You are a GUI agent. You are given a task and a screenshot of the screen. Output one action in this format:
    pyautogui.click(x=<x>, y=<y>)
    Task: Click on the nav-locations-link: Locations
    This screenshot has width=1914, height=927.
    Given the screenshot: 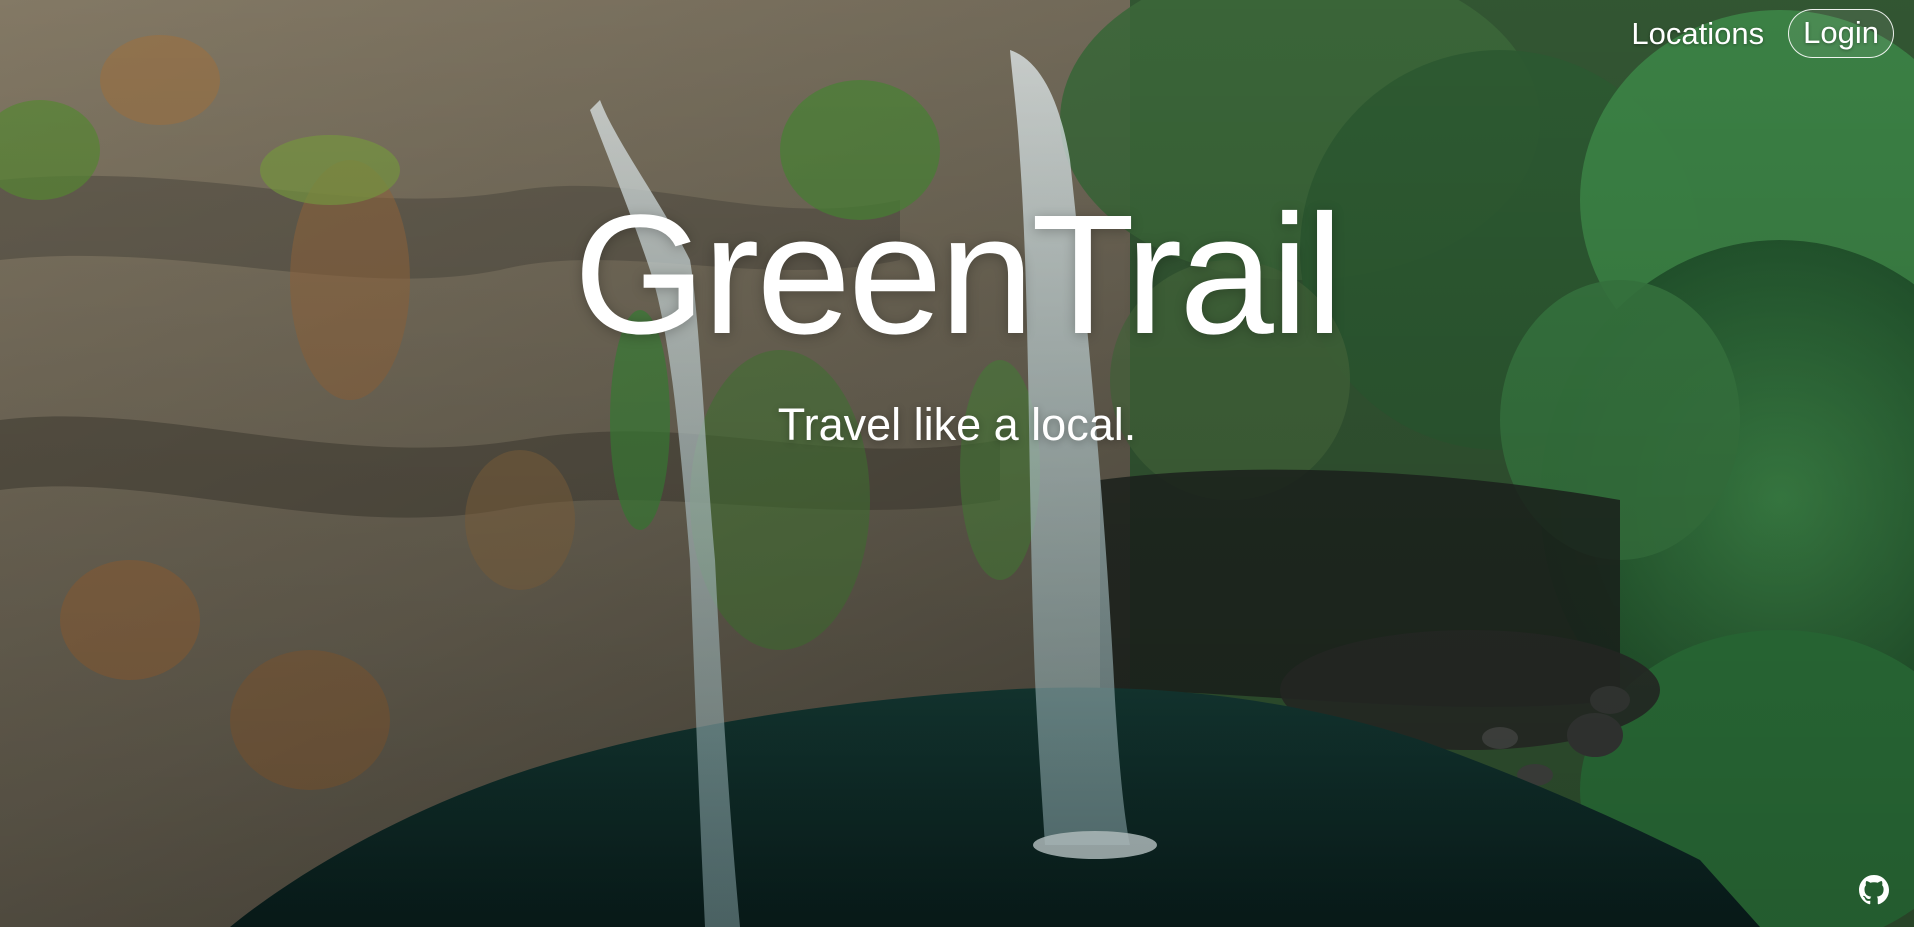 What is the action you would take?
    pyautogui.click(x=1697, y=33)
    